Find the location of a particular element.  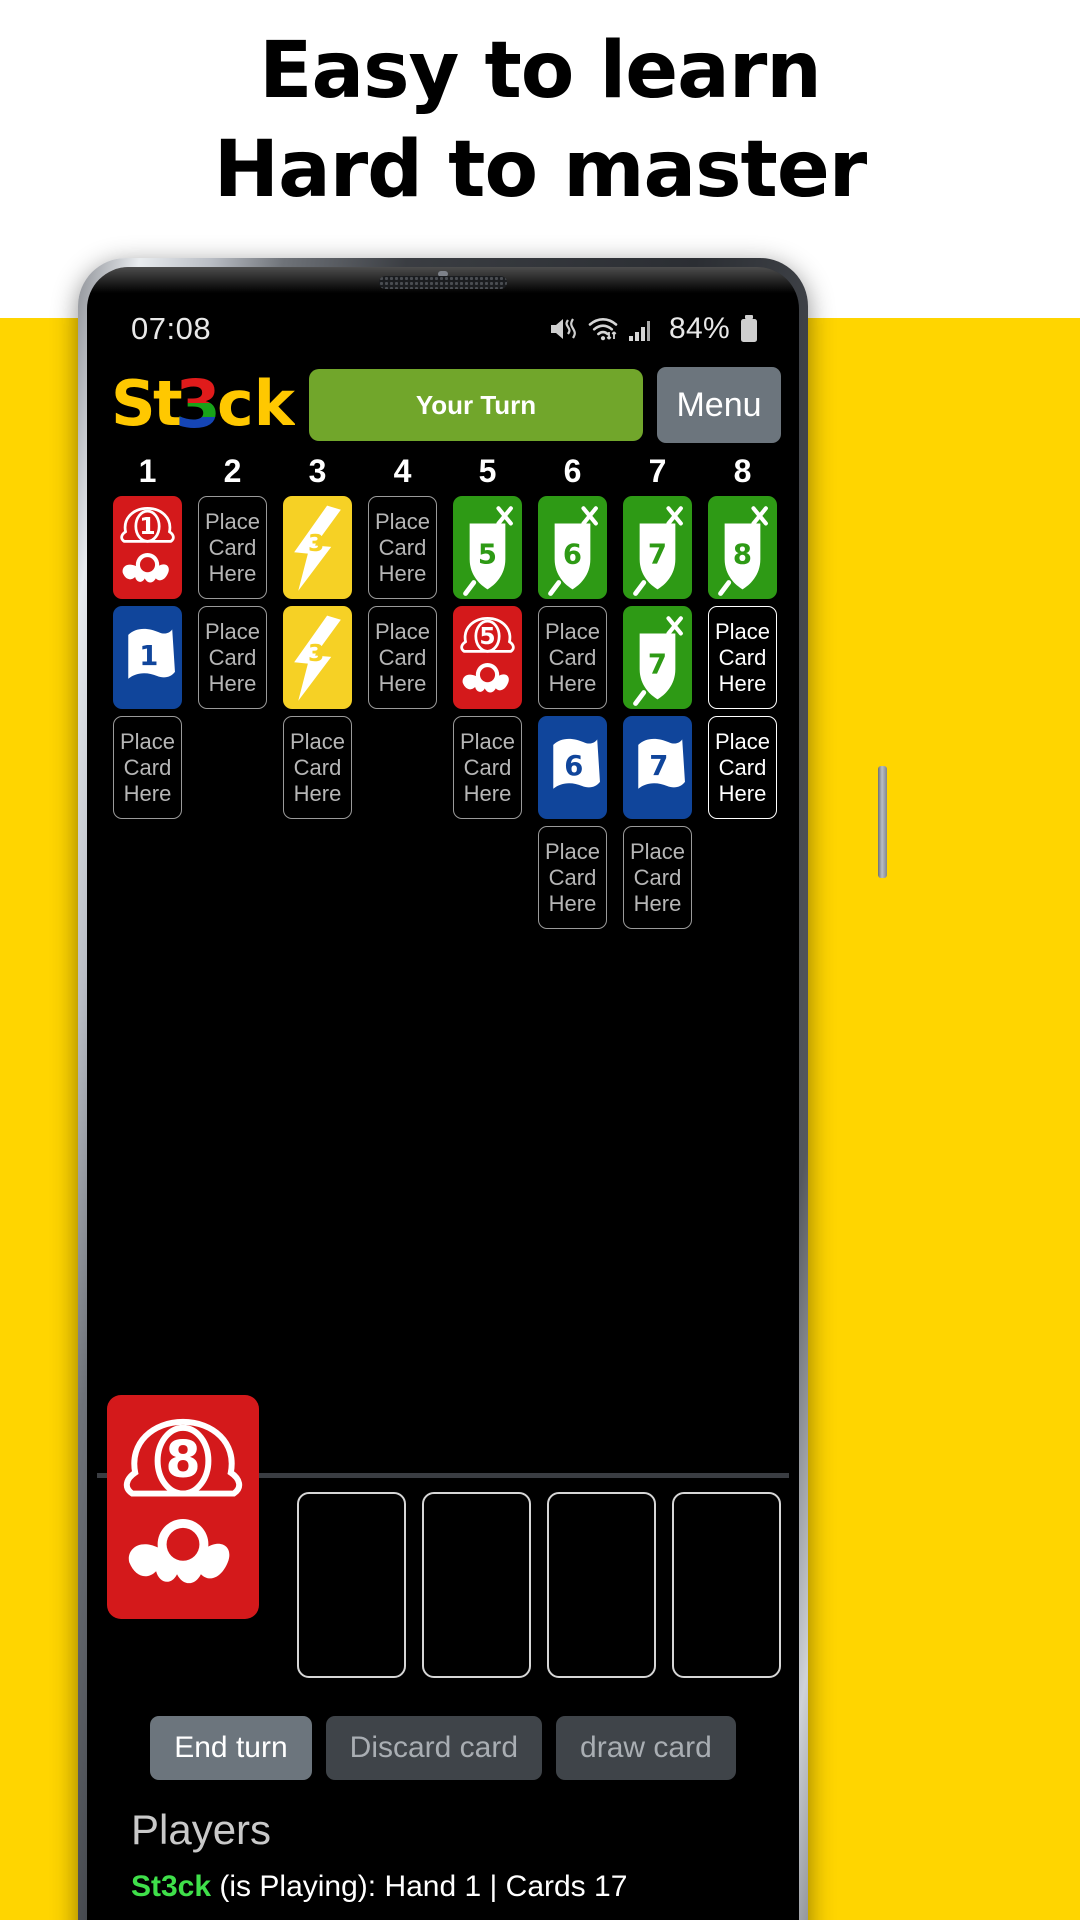

shield-sword-icon: 5 is located at coordinates (488, 551).